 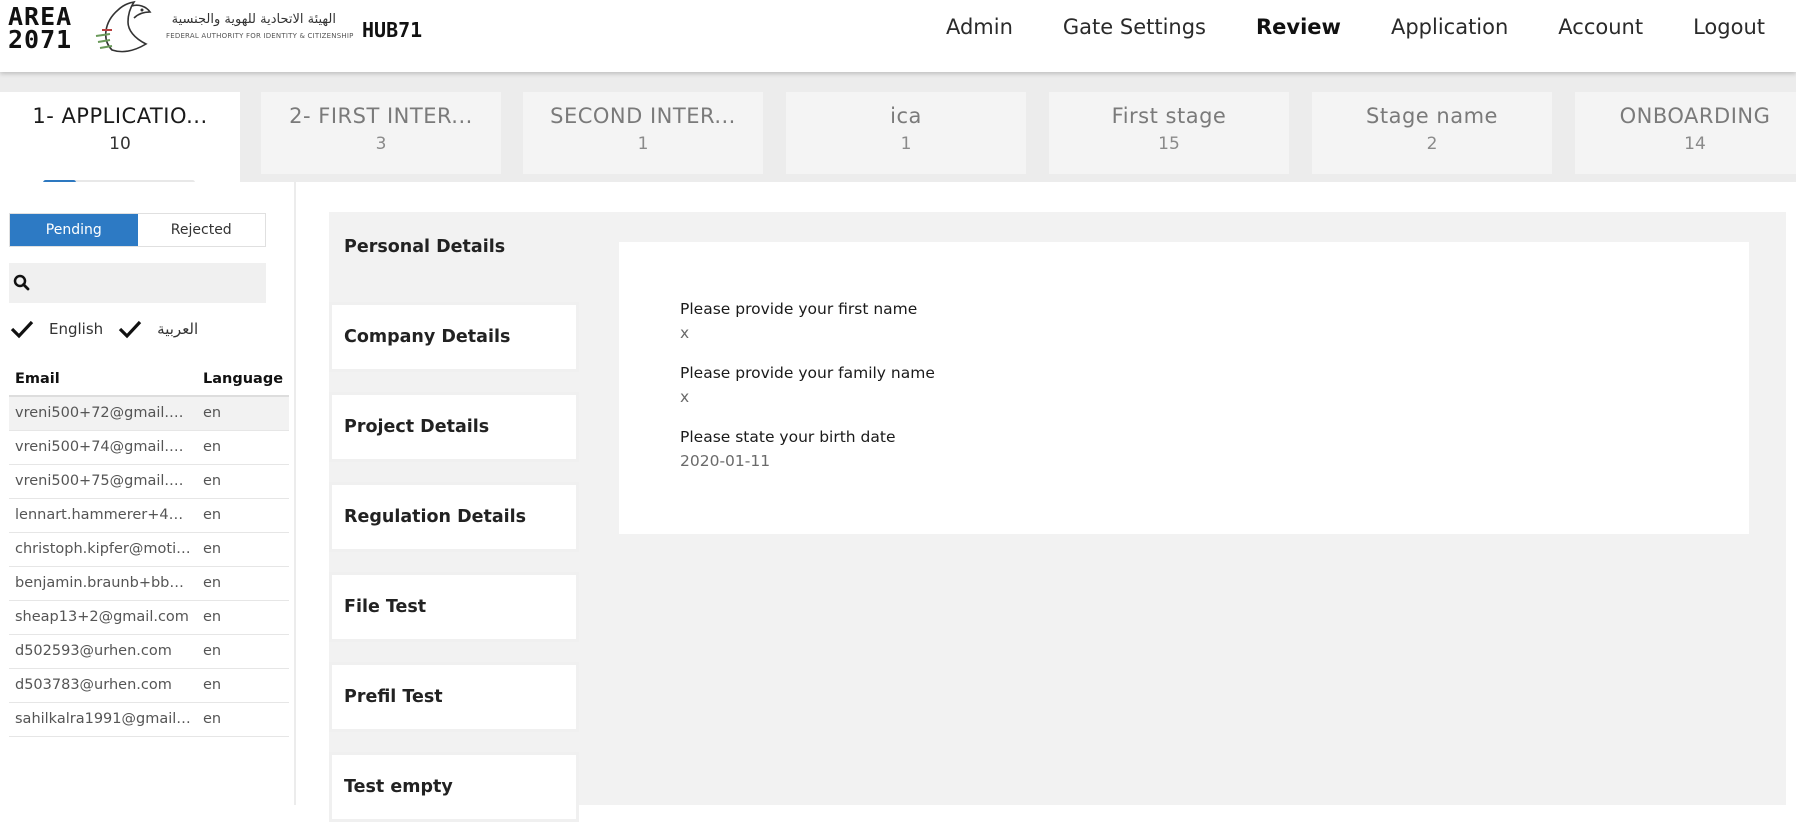 I want to click on nav-logout: Logout, so click(x=1729, y=27).